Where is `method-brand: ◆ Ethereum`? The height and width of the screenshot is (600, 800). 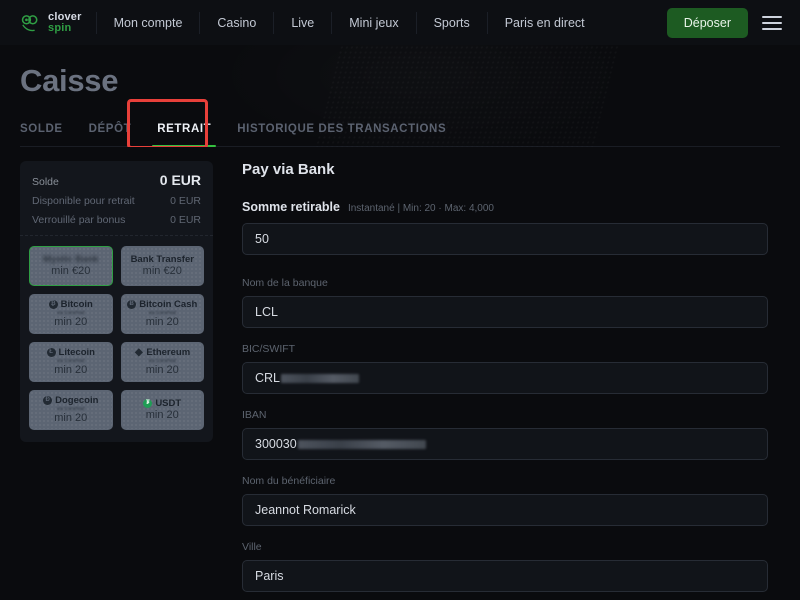 method-brand: ◆ Ethereum is located at coordinates (162, 352).